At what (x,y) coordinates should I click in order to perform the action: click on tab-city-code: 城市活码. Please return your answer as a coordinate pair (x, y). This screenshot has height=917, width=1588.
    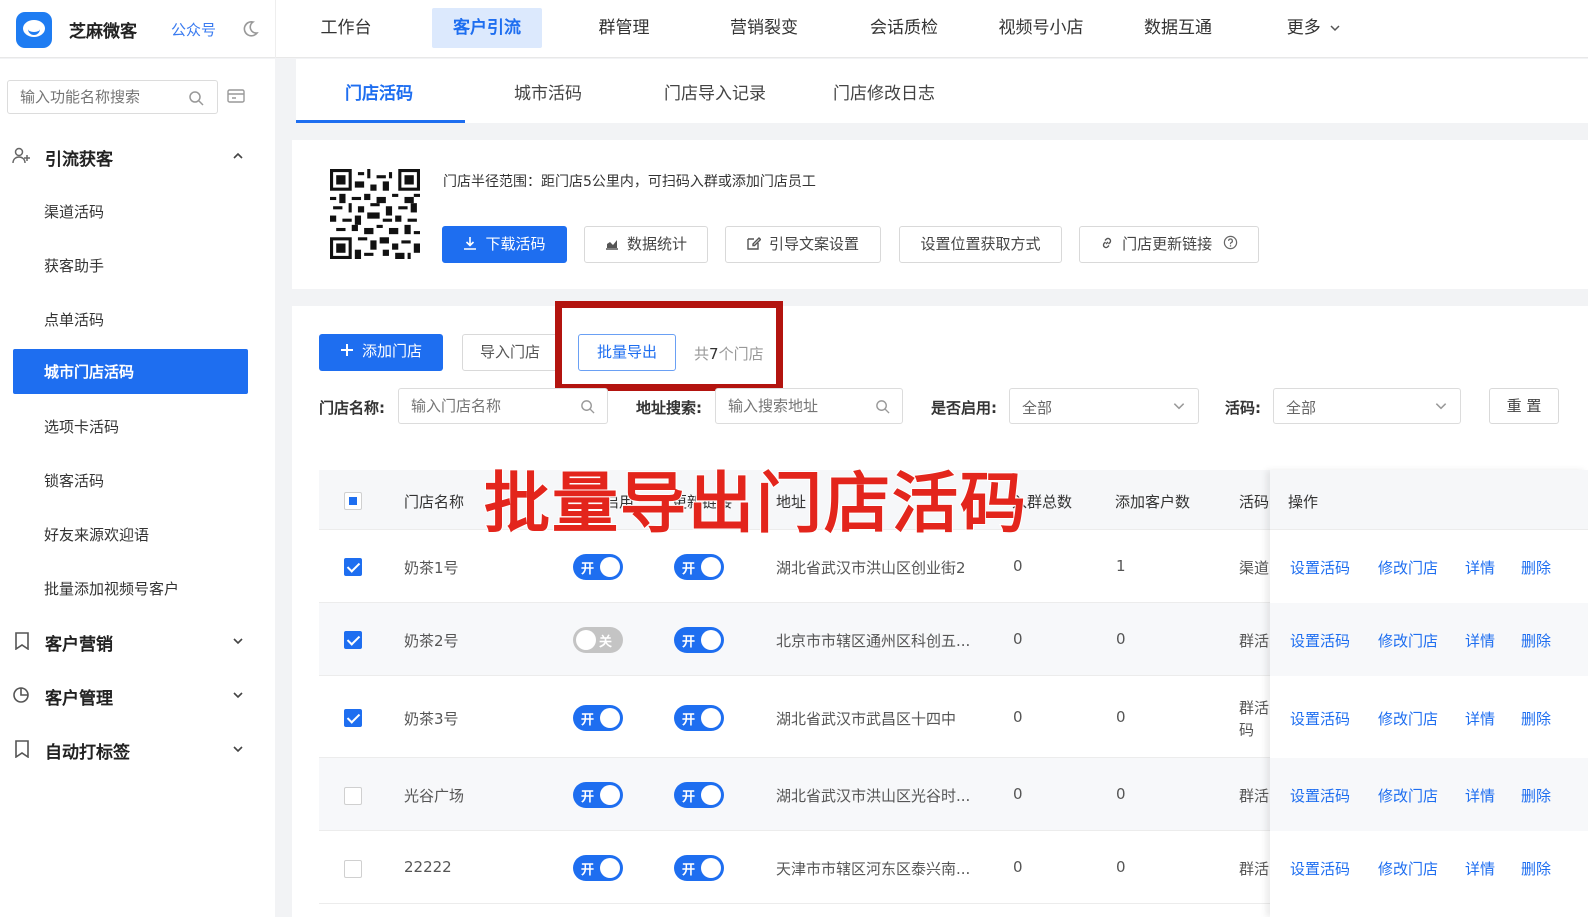
    Looking at the image, I should click on (548, 91).